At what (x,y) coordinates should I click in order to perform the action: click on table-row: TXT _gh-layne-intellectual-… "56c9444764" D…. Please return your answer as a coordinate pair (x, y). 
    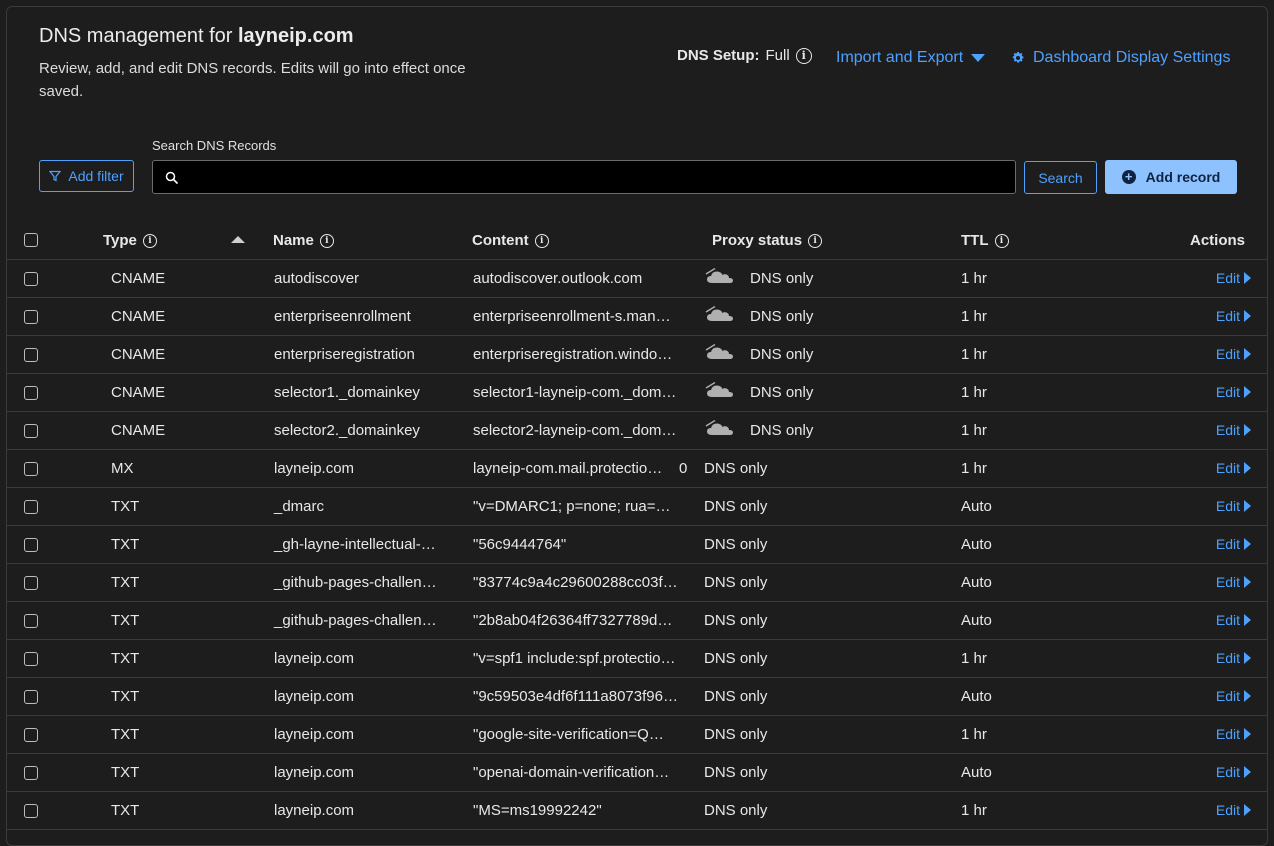
    Looking at the image, I should click on (637, 545).